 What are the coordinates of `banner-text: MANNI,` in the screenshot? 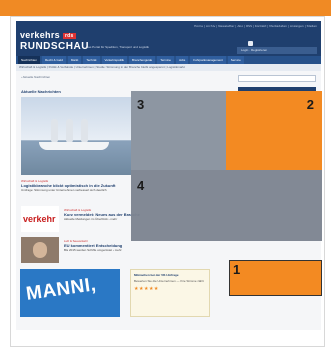 It's located at (61, 289).